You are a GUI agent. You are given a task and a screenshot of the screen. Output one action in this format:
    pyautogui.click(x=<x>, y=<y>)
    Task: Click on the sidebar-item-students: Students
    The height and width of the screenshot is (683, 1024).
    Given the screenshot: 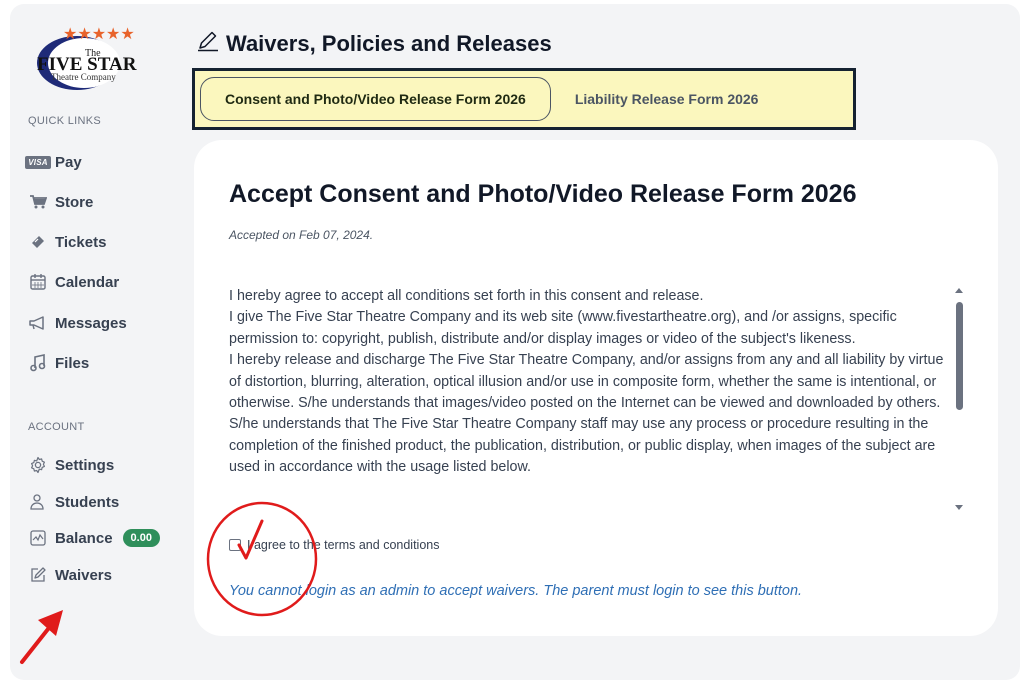 What is the action you would take?
    pyautogui.click(x=73, y=502)
    